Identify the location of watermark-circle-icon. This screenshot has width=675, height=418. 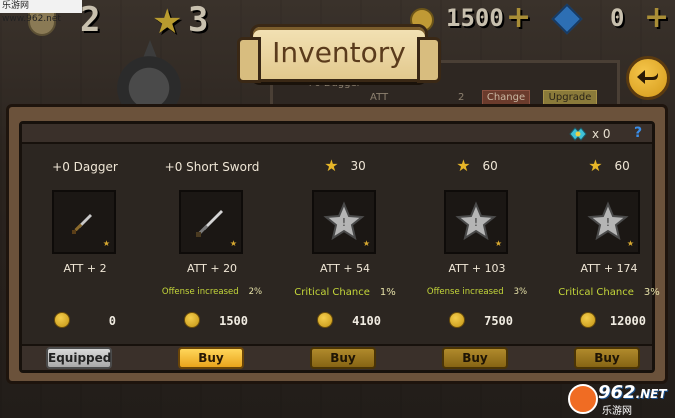
(583, 399).